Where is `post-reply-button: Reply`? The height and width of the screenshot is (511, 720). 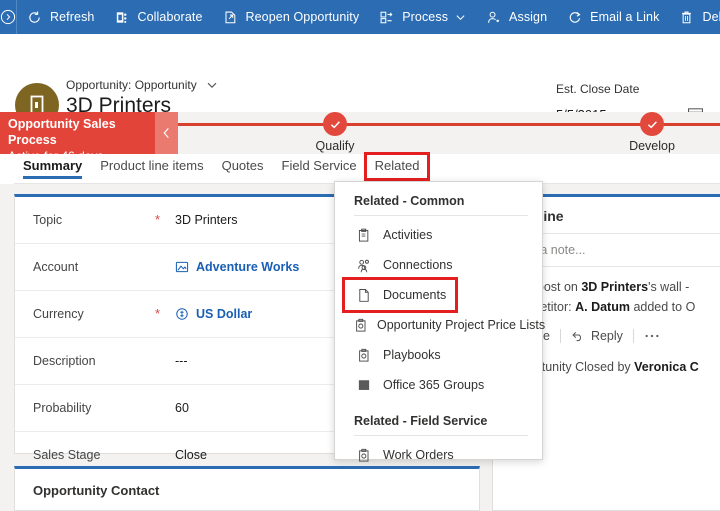 post-reply-button: Reply is located at coordinates (602, 336).